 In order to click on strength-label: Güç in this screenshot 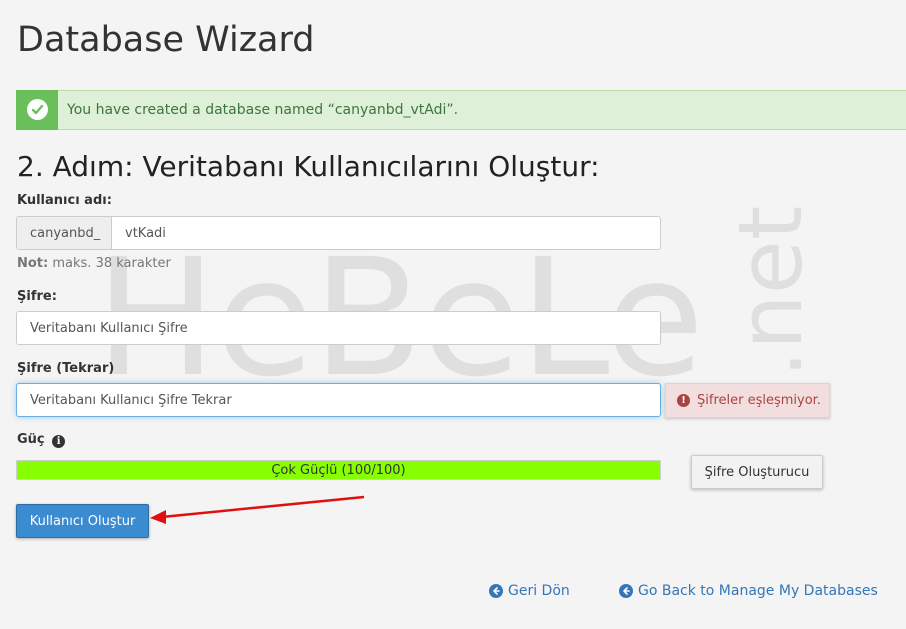, I will do `click(31, 439)`.